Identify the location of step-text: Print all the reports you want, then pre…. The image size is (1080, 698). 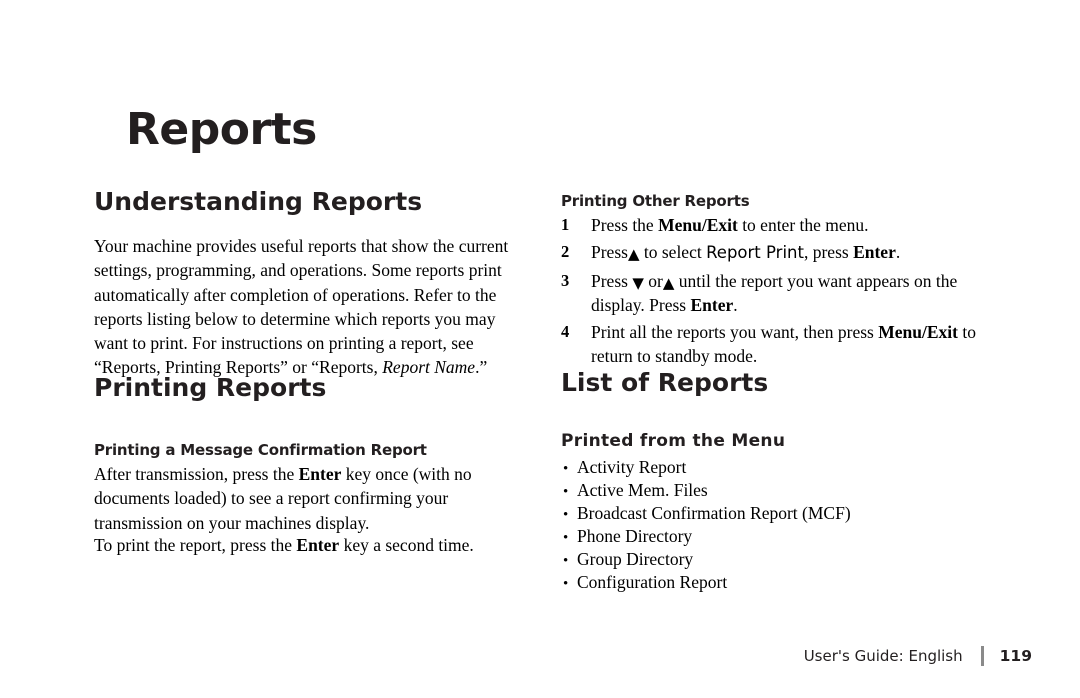
(792, 344).